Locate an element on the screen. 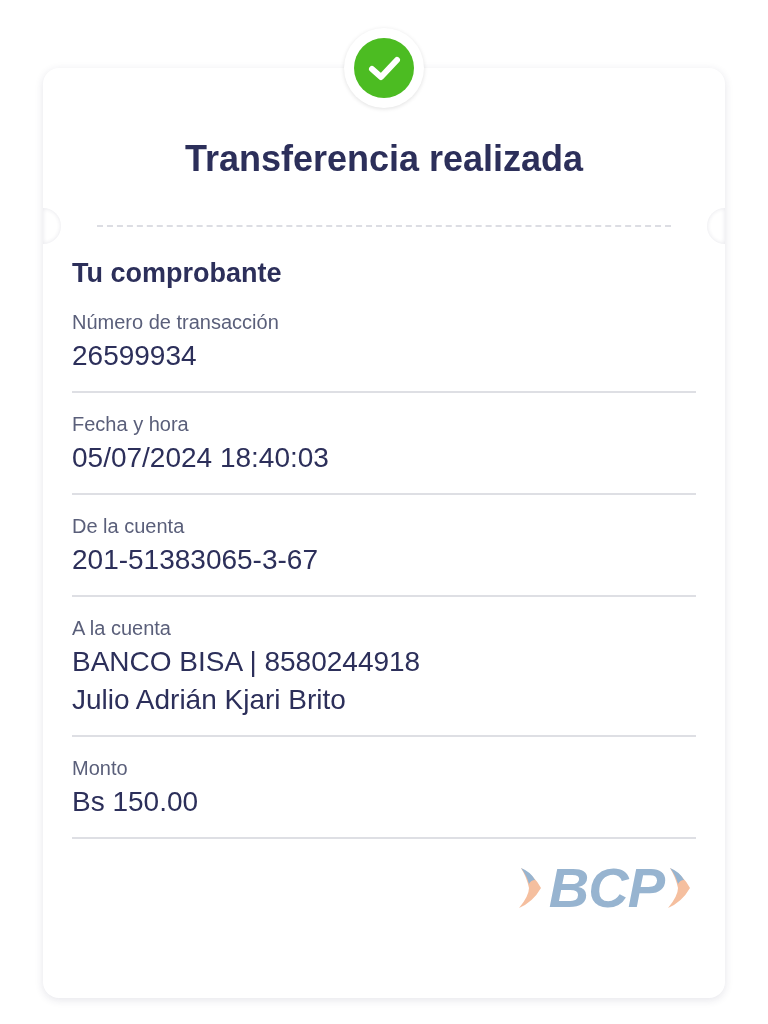 The image size is (768, 1024). field-label: De la cuenta is located at coordinates (129, 526).